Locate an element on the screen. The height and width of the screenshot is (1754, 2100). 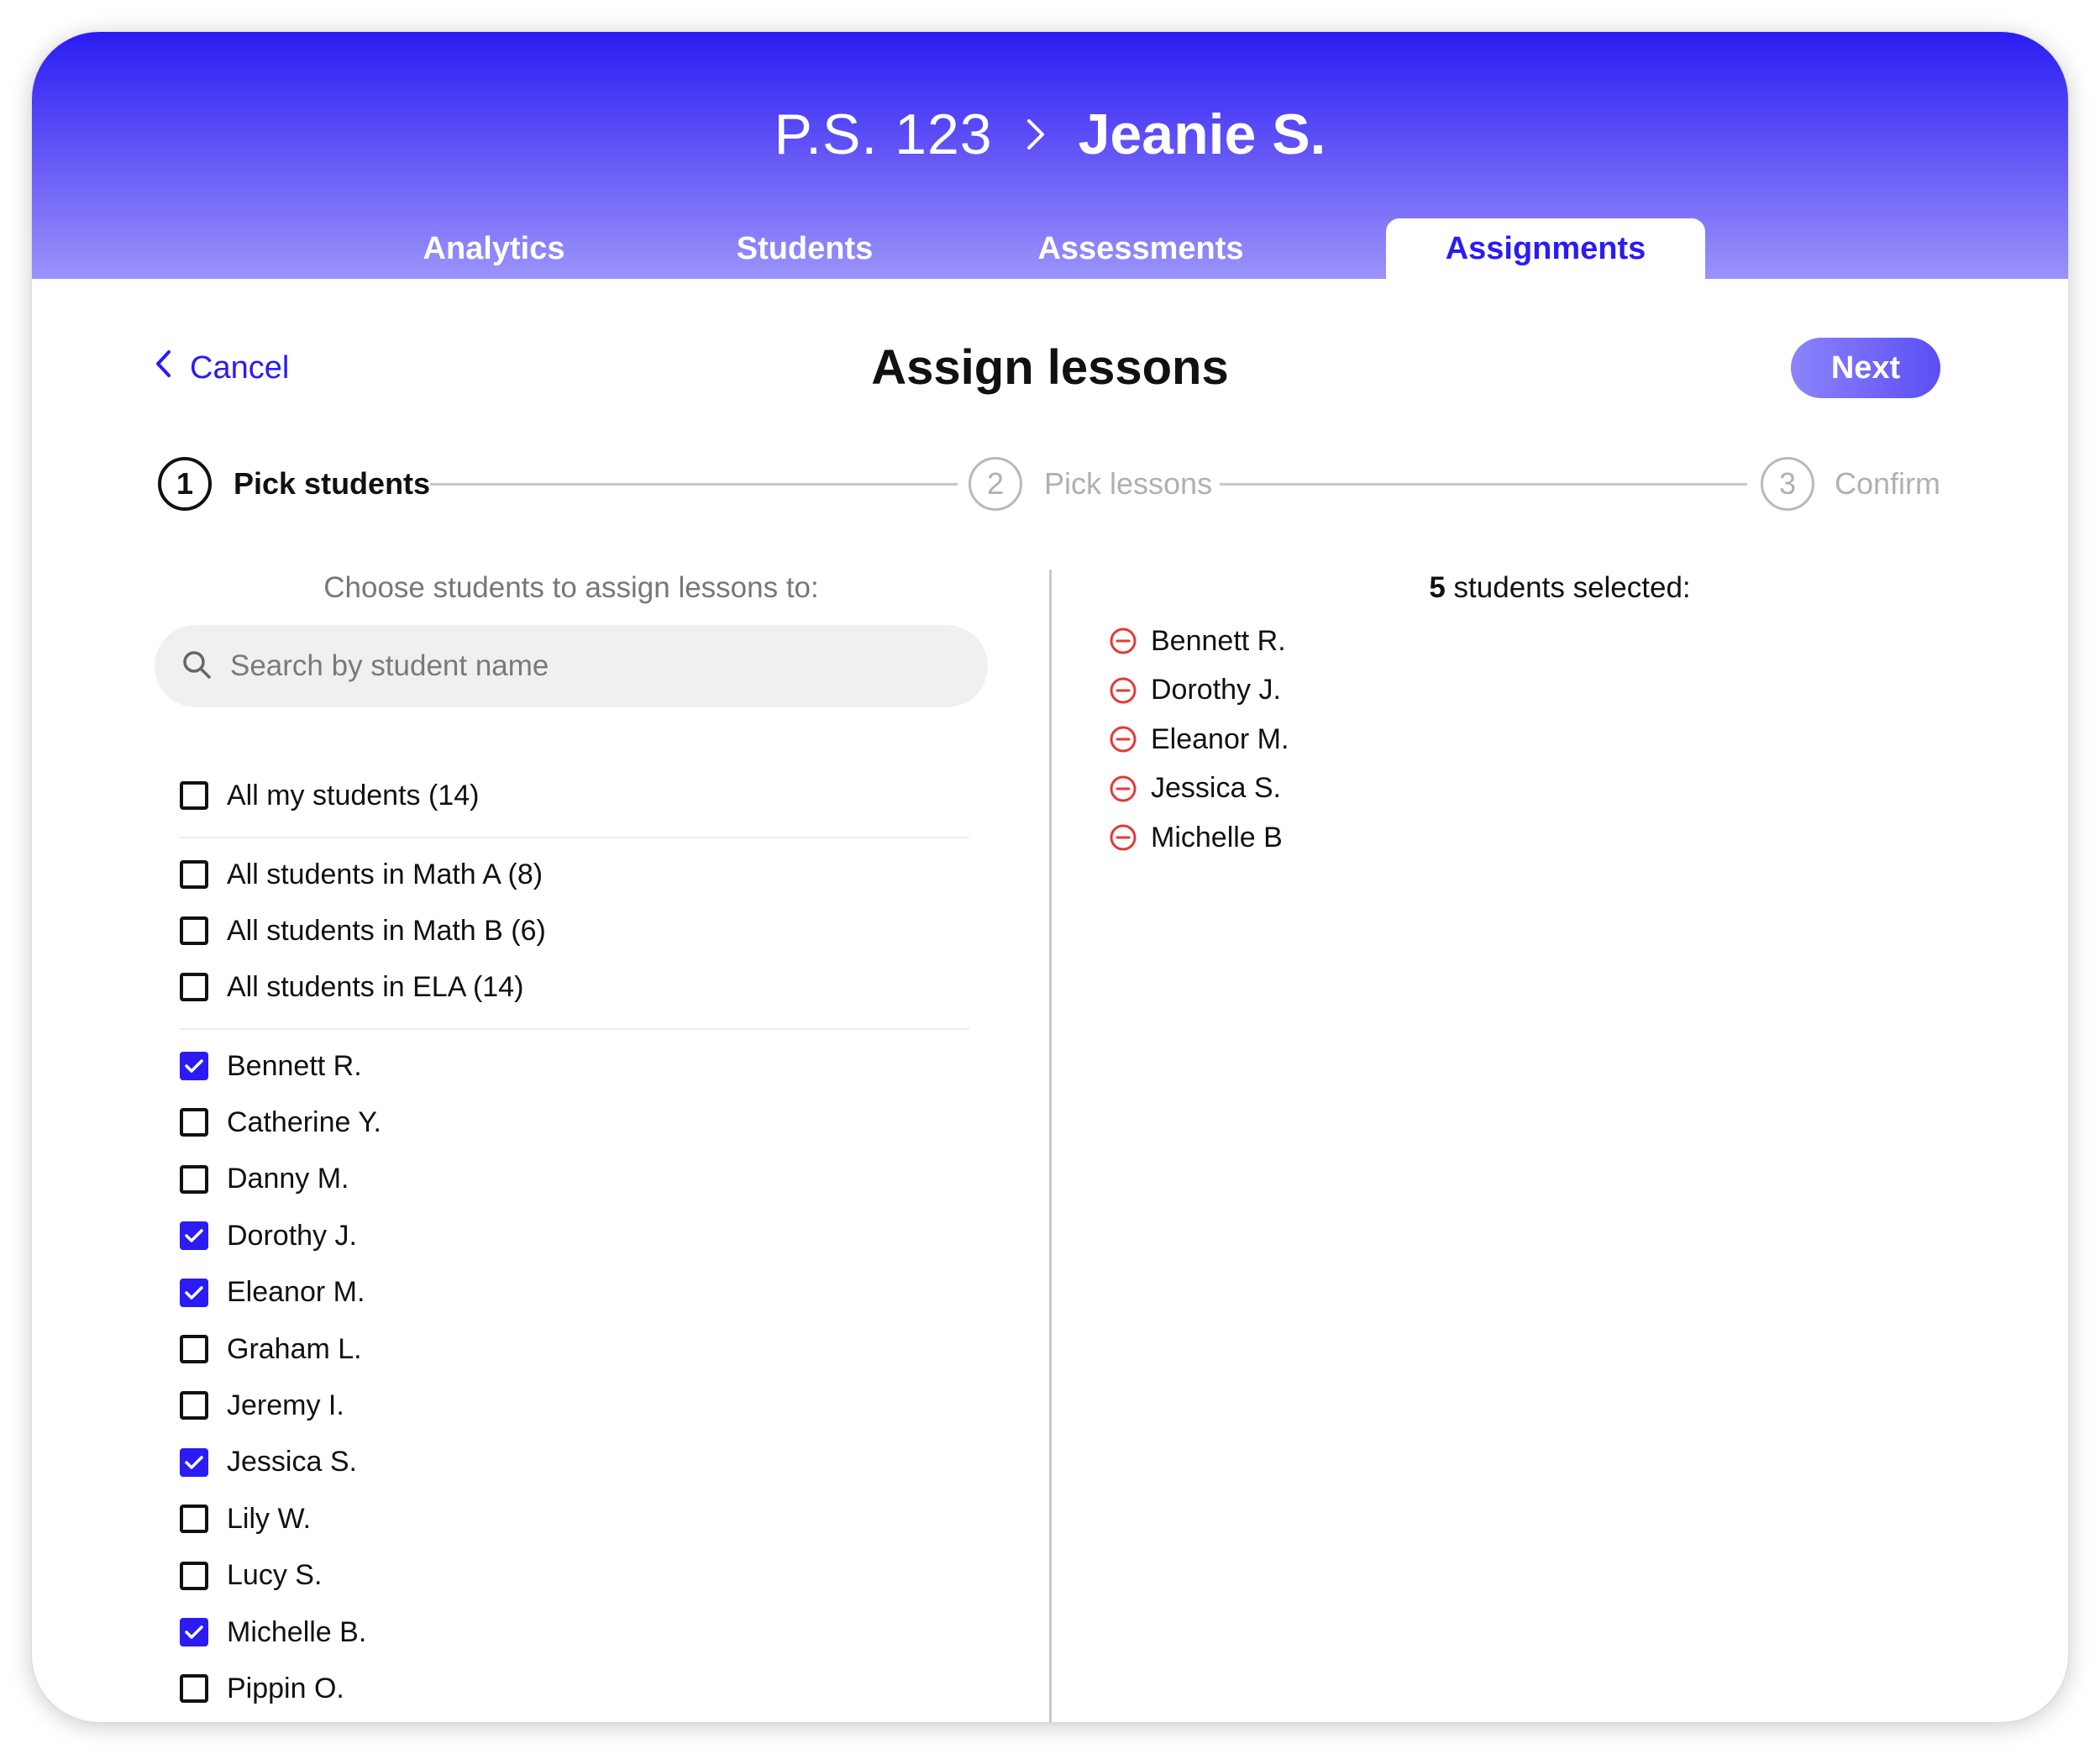
student-name: Danny M. is located at coordinates (288, 1179).